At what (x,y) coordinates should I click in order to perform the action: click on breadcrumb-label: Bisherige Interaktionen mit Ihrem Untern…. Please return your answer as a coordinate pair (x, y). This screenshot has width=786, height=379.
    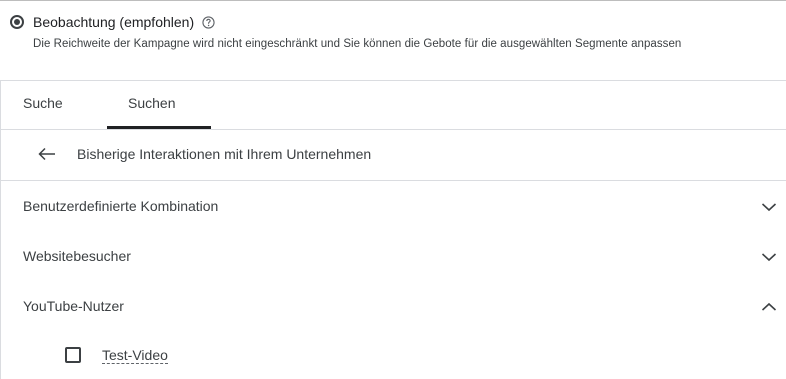
    Looking at the image, I should click on (224, 154).